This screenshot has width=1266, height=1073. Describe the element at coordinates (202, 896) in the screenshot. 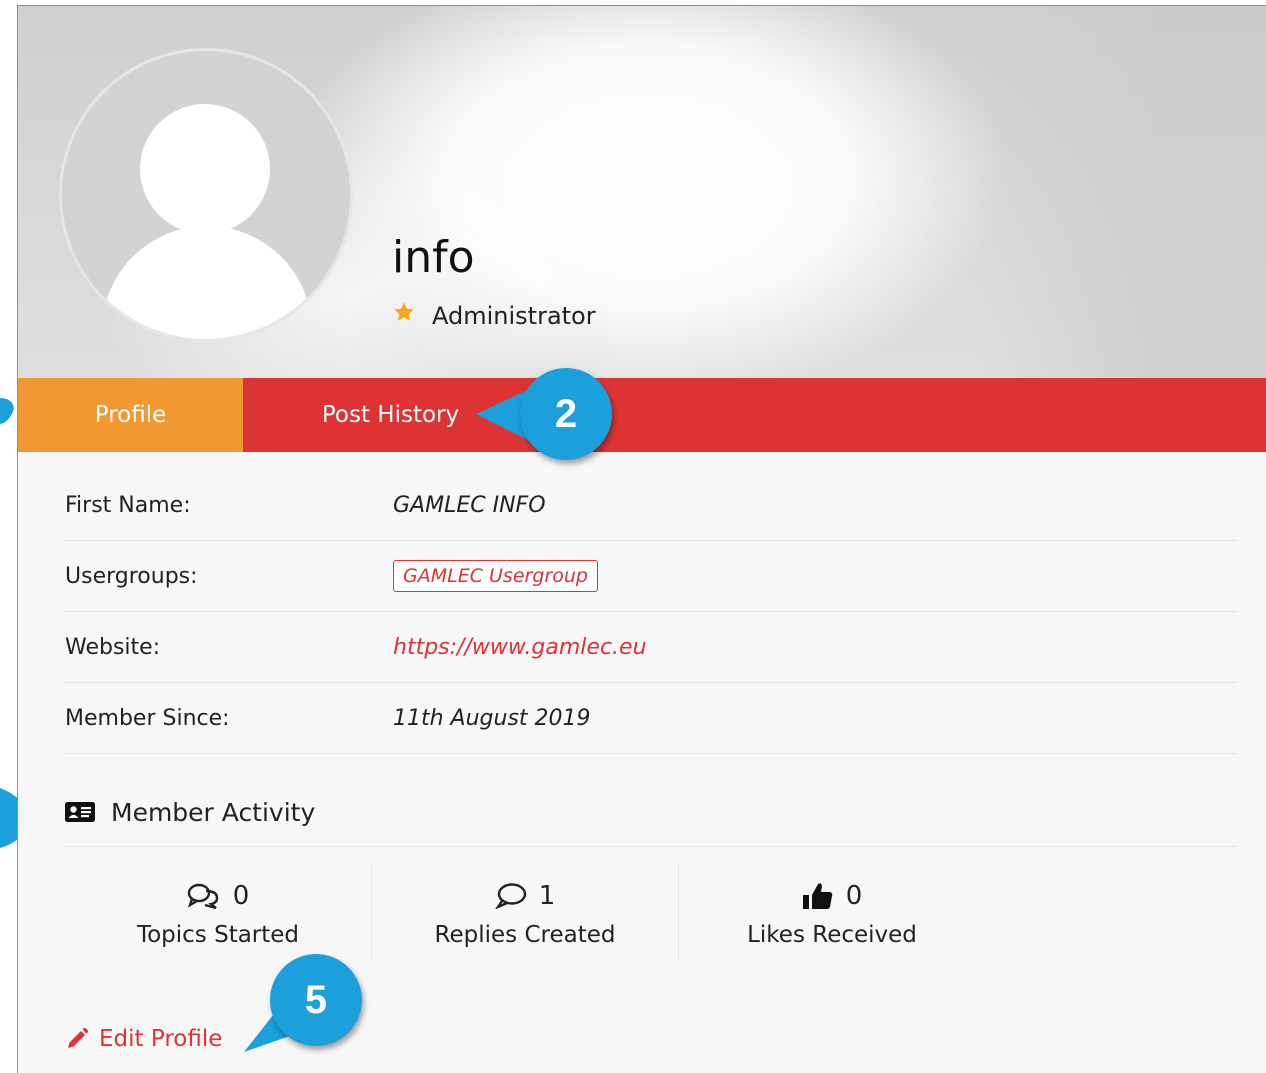

I see `discussions-icon` at that location.